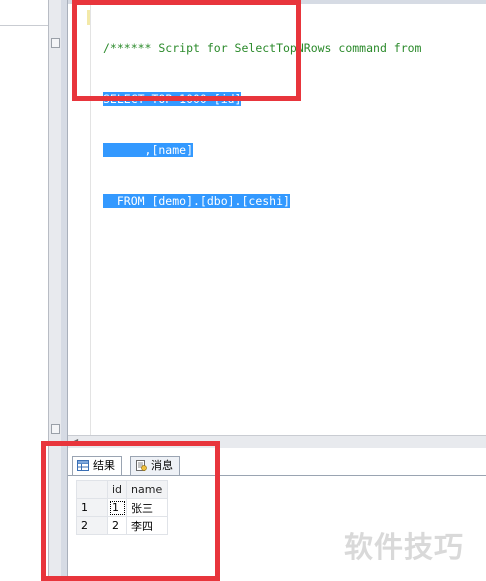 Image resolution: width=486 pixels, height=581 pixels. What do you see at coordinates (186, 50) in the screenshot?
I see `highlight-box-query` at bounding box center [186, 50].